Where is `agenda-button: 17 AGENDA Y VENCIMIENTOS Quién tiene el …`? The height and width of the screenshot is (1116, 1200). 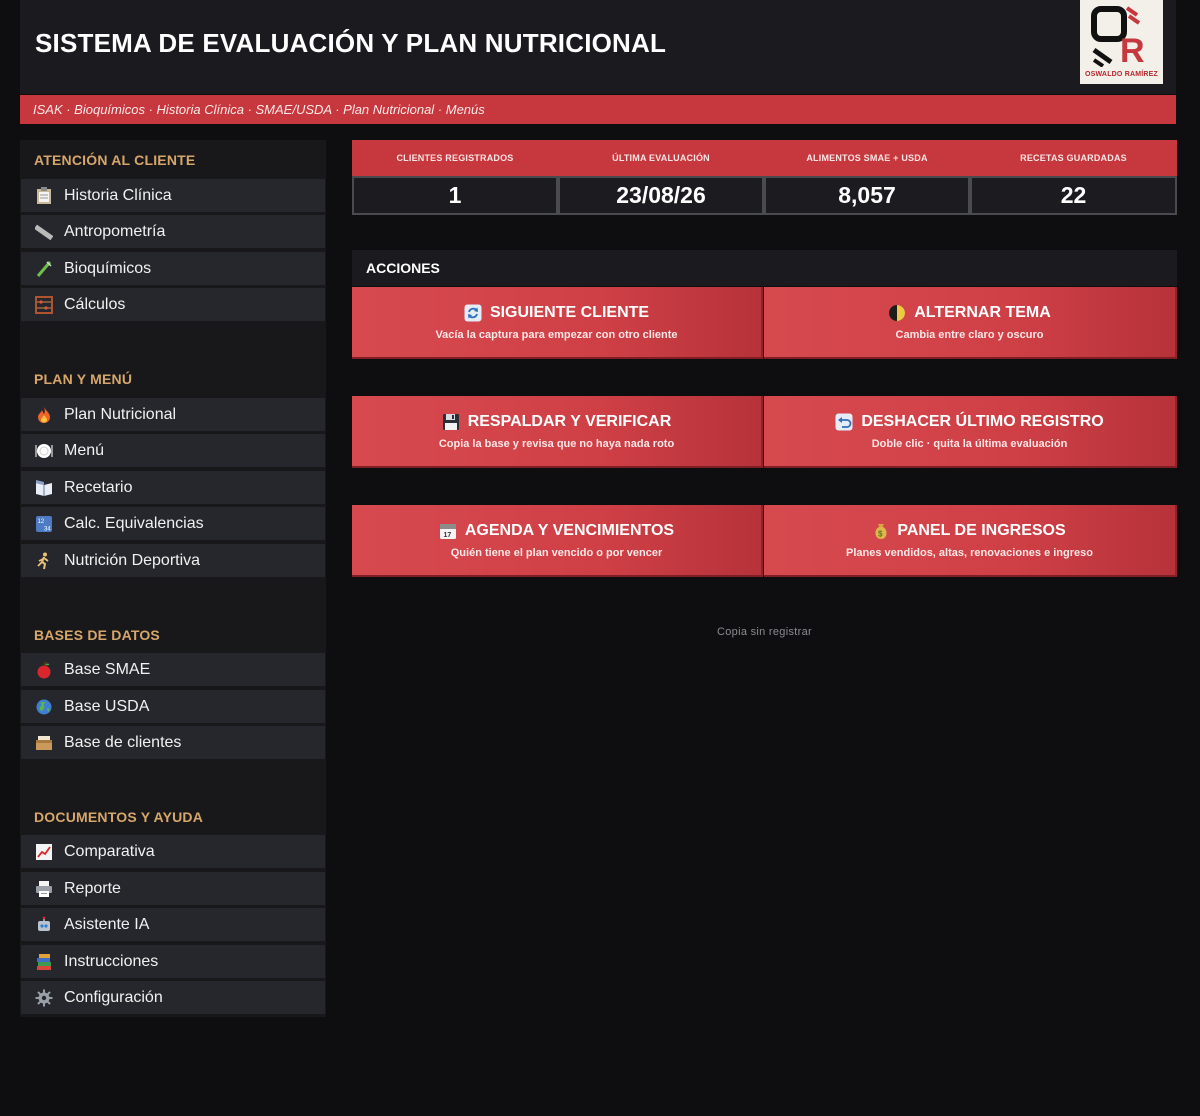
agenda-button: 17 AGENDA Y VENCIMIENTOS Quién tiene el … is located at coordinates (557, 541).